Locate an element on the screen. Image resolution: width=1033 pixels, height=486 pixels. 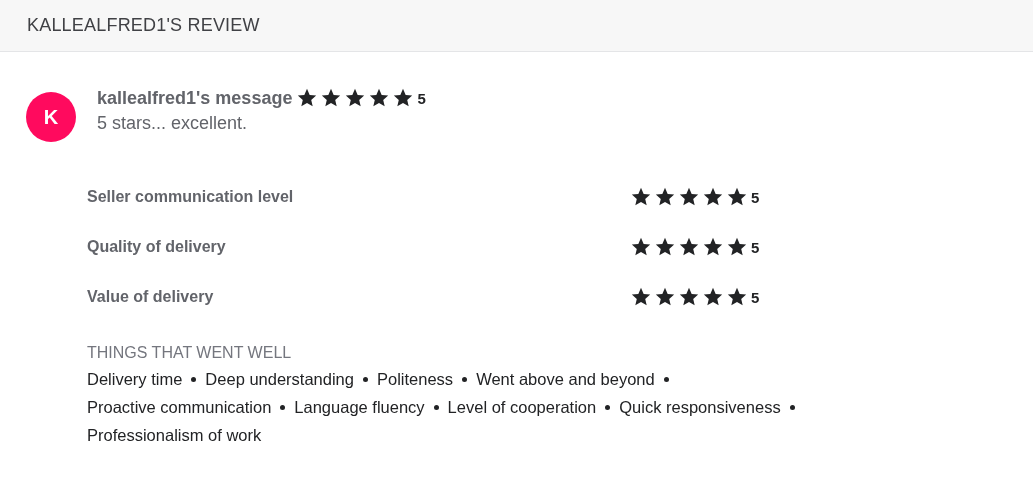
highlight-tag: Politeness is located at coordinates (415, 379).